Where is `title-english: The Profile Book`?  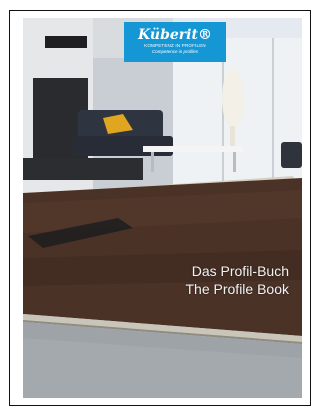
title-english: The Profile Book is located at coordinates (237, 289).